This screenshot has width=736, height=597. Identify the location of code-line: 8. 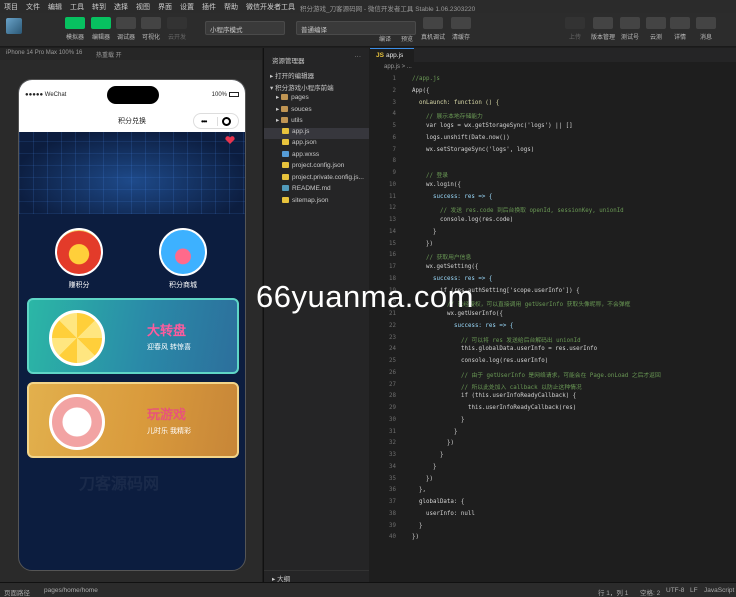
(553, 162).